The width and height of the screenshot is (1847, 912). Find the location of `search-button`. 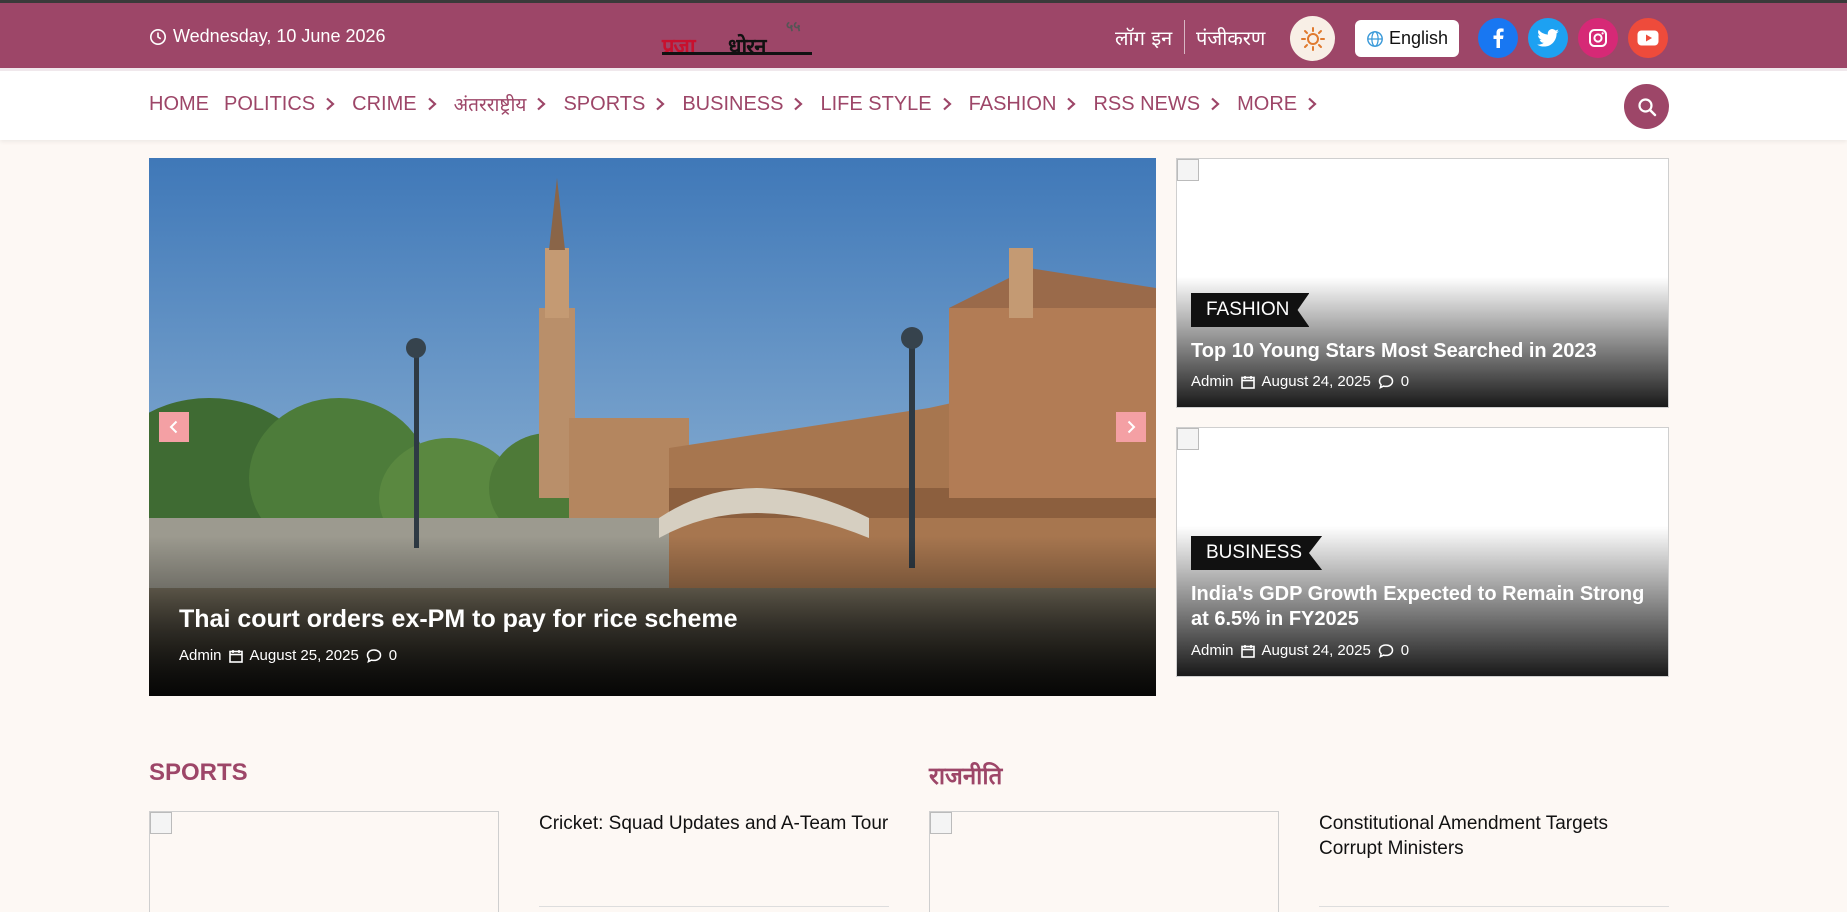

search-button is located at coordinates (1646, 106).